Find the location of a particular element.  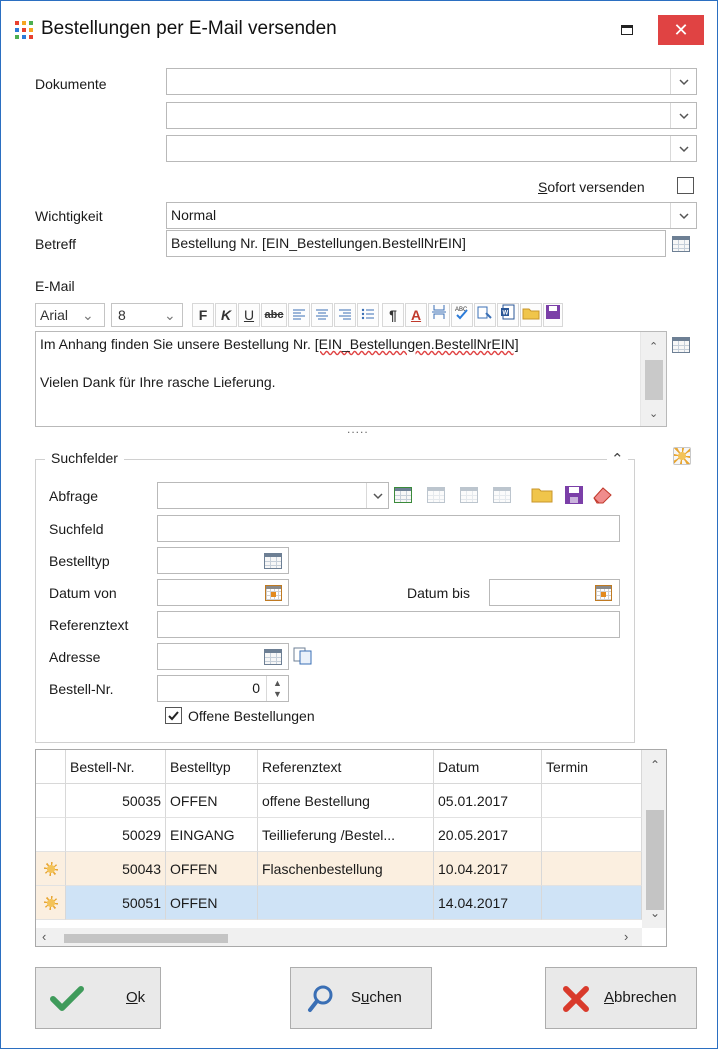

close-button: ✕ is located at coordinates (681, 30).